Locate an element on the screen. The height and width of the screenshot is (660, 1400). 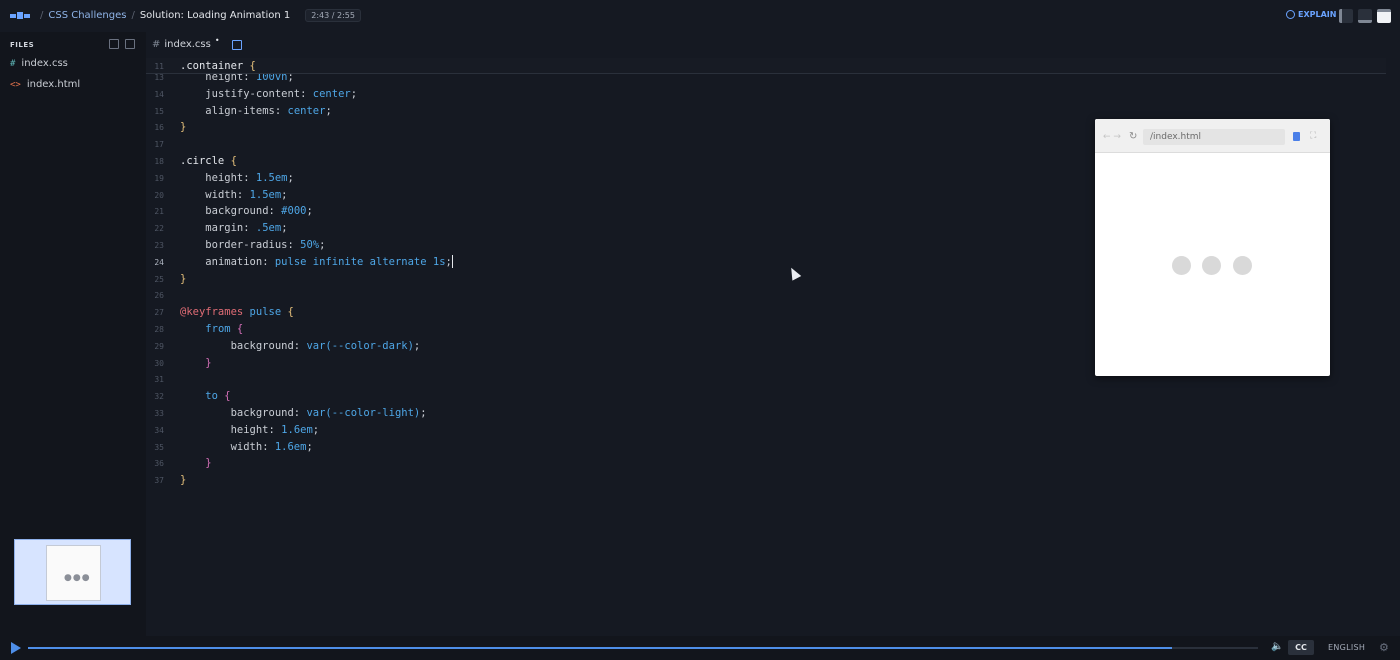
line-number: 31 is located at coordinates (159, 380).